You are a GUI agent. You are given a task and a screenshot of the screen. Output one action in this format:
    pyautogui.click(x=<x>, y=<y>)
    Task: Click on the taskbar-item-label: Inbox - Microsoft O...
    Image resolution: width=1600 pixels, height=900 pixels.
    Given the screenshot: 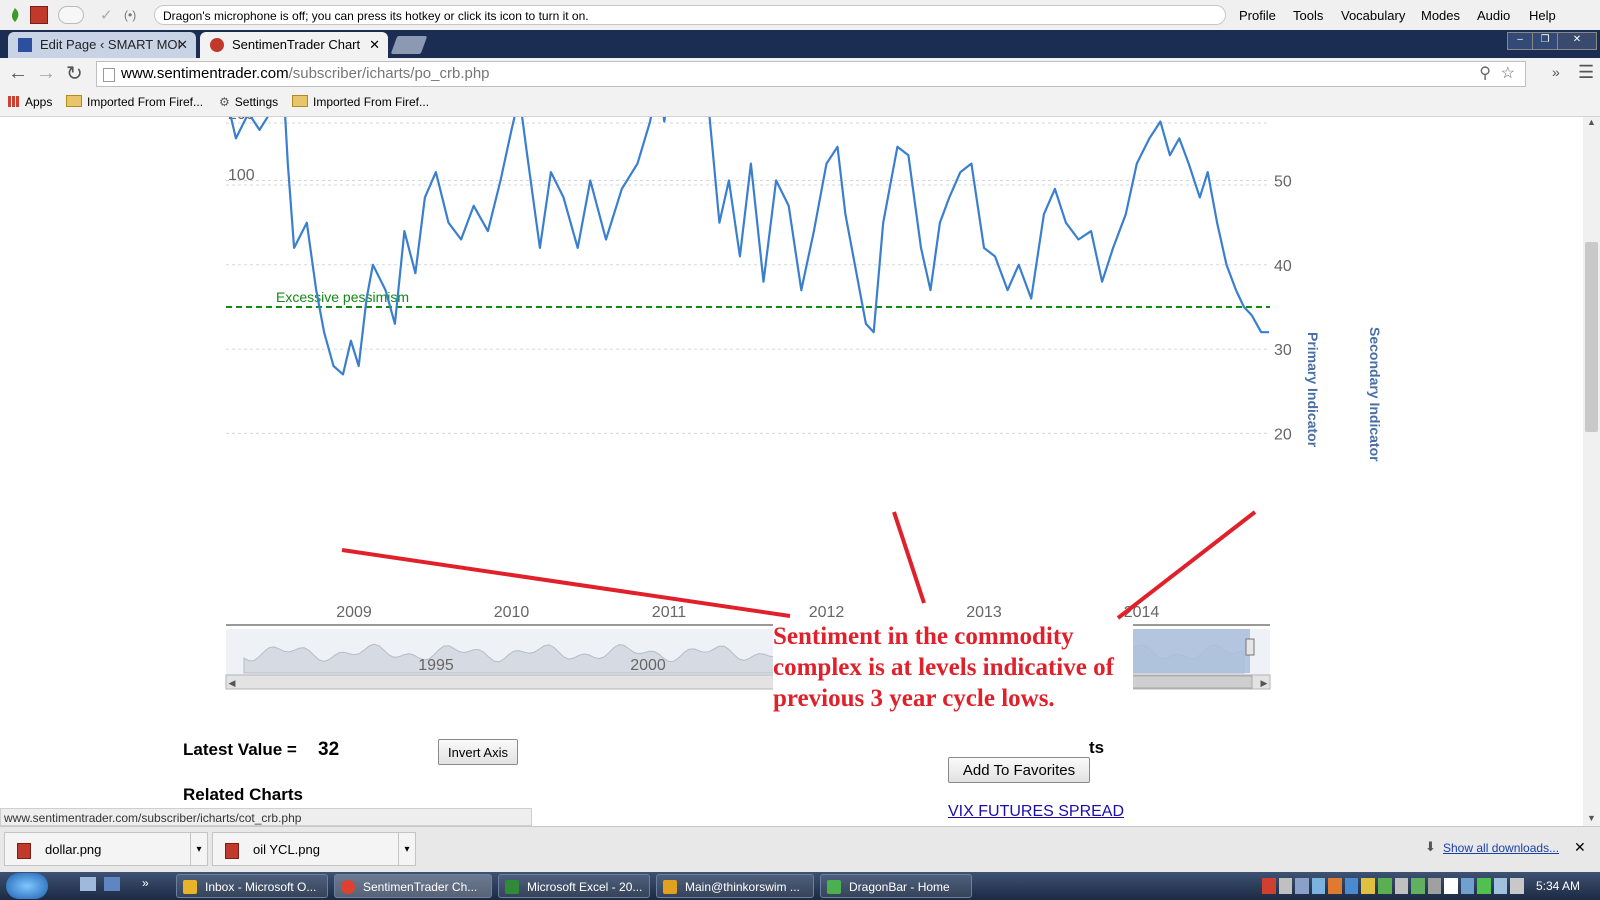 What is the action you would take?
    pyautogui.click(x=261, y=887)
    